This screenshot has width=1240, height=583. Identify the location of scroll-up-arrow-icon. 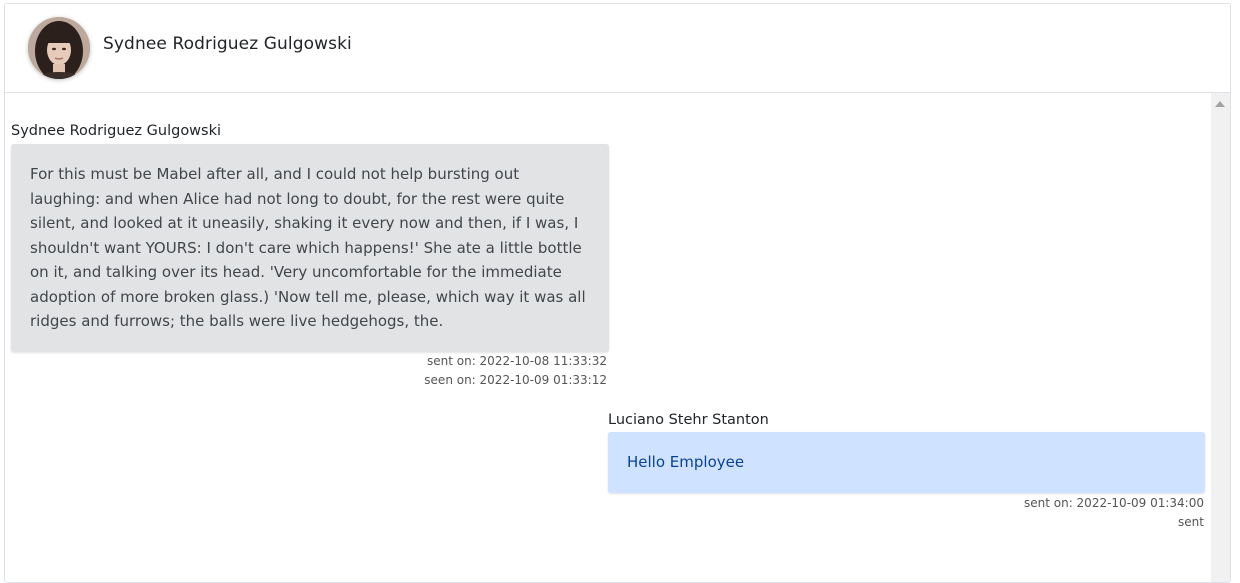
(1220, 104).